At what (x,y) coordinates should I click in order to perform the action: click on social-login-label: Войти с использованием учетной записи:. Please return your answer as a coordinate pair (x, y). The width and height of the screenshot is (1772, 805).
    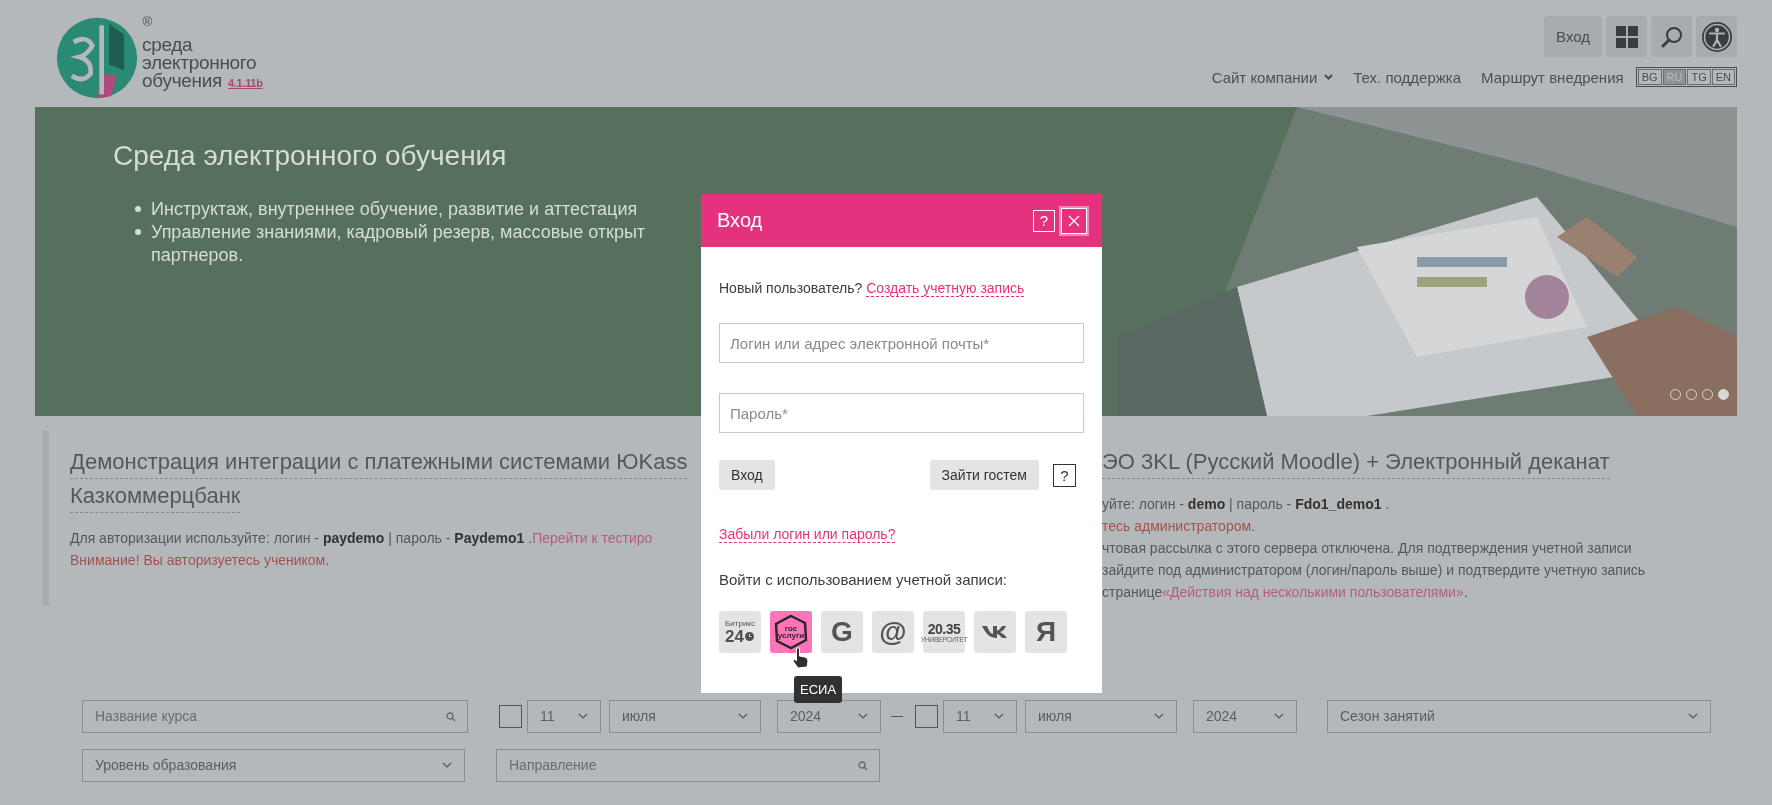
    Looking at the image, I should click on (864, 579).